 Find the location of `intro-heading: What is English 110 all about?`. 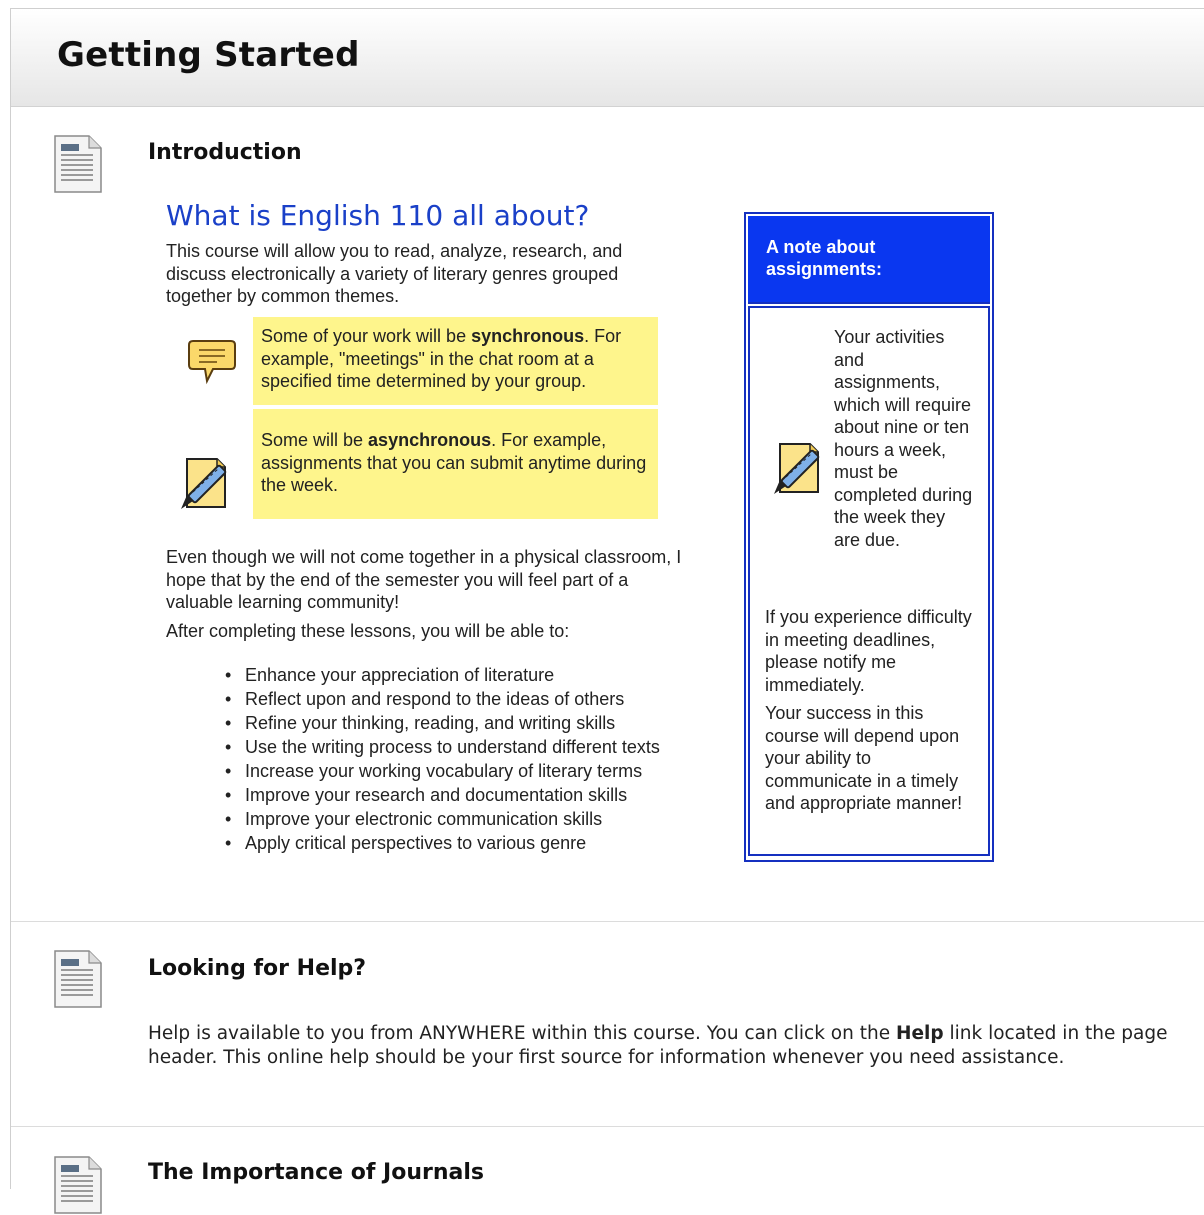

intro-heading: What is English 110 all about? is located at coordinates (378, 215).